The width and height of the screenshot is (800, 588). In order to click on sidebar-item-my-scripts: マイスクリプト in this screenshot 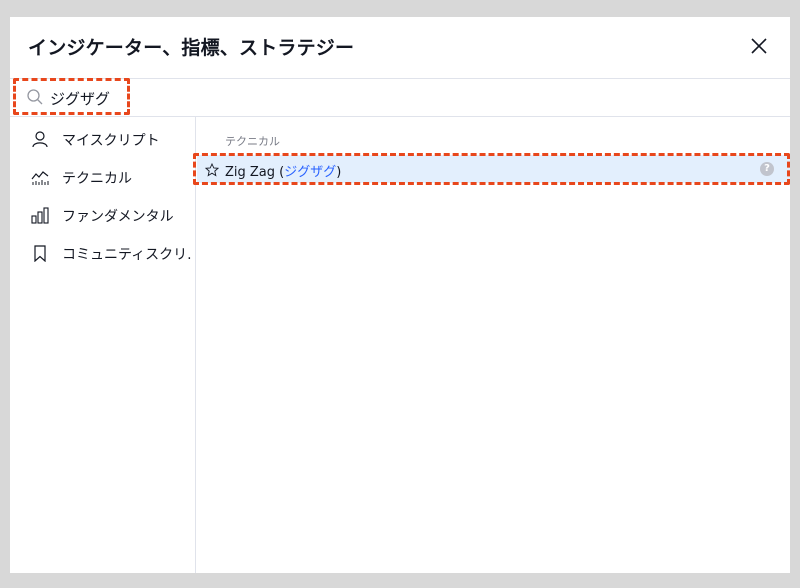, I will do `click(103, 139)`.